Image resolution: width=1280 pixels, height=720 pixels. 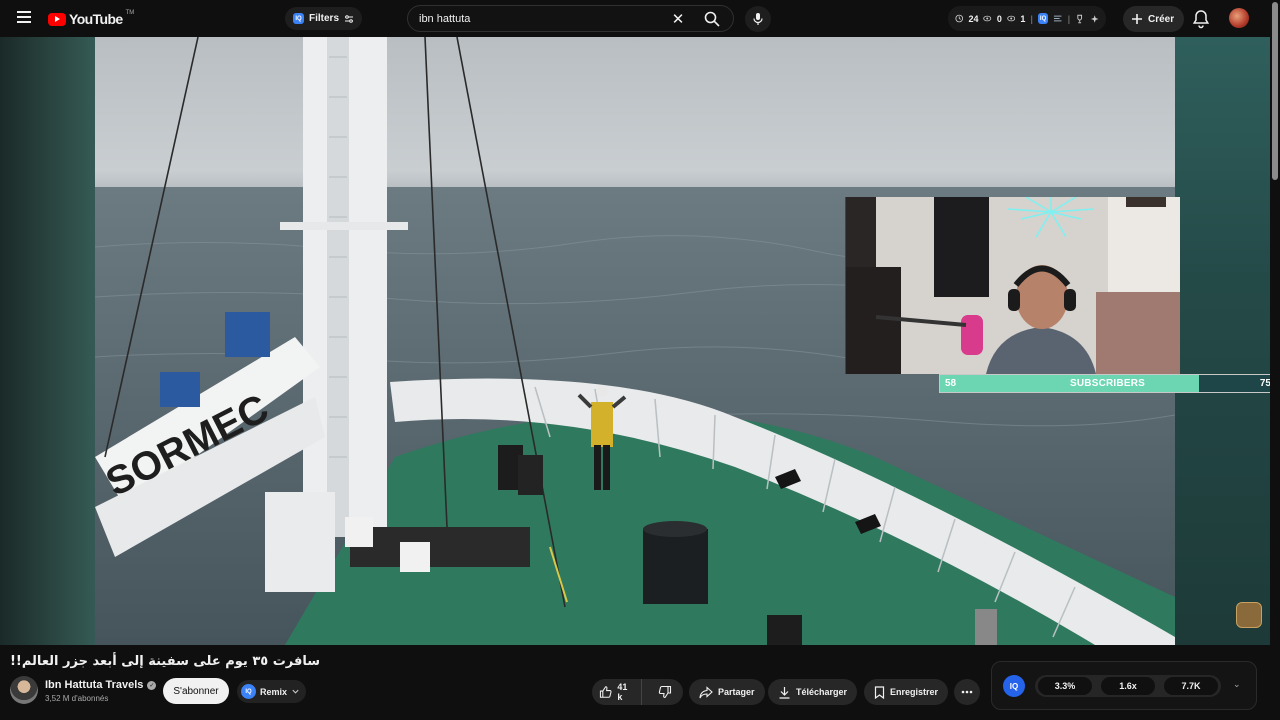 What do you see at coordinates (24, 690) in the screenshot?
I see `channel-avatar` at bounding box center [24, 690].